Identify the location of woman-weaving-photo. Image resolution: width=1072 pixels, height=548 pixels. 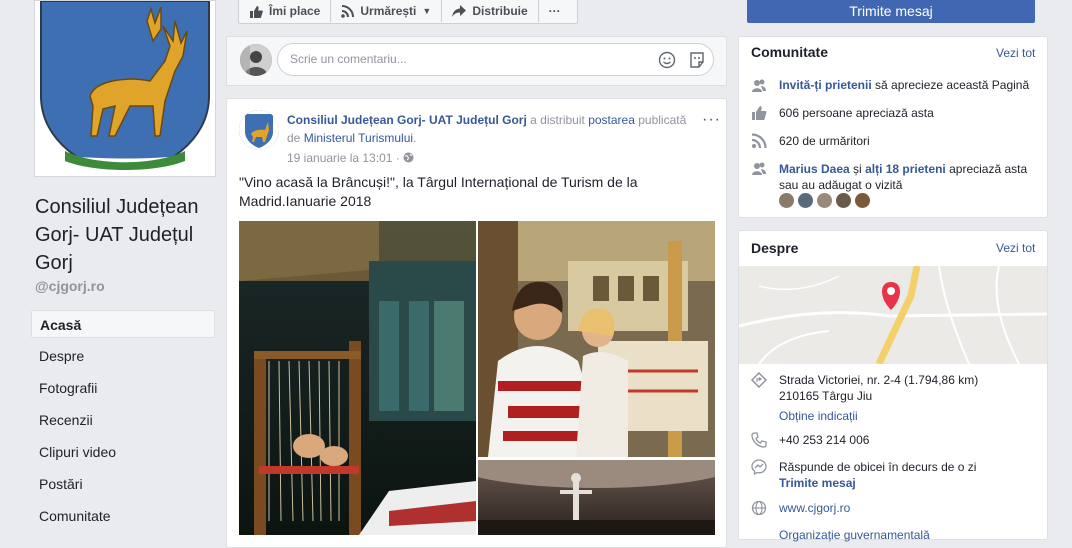
(596, 339).